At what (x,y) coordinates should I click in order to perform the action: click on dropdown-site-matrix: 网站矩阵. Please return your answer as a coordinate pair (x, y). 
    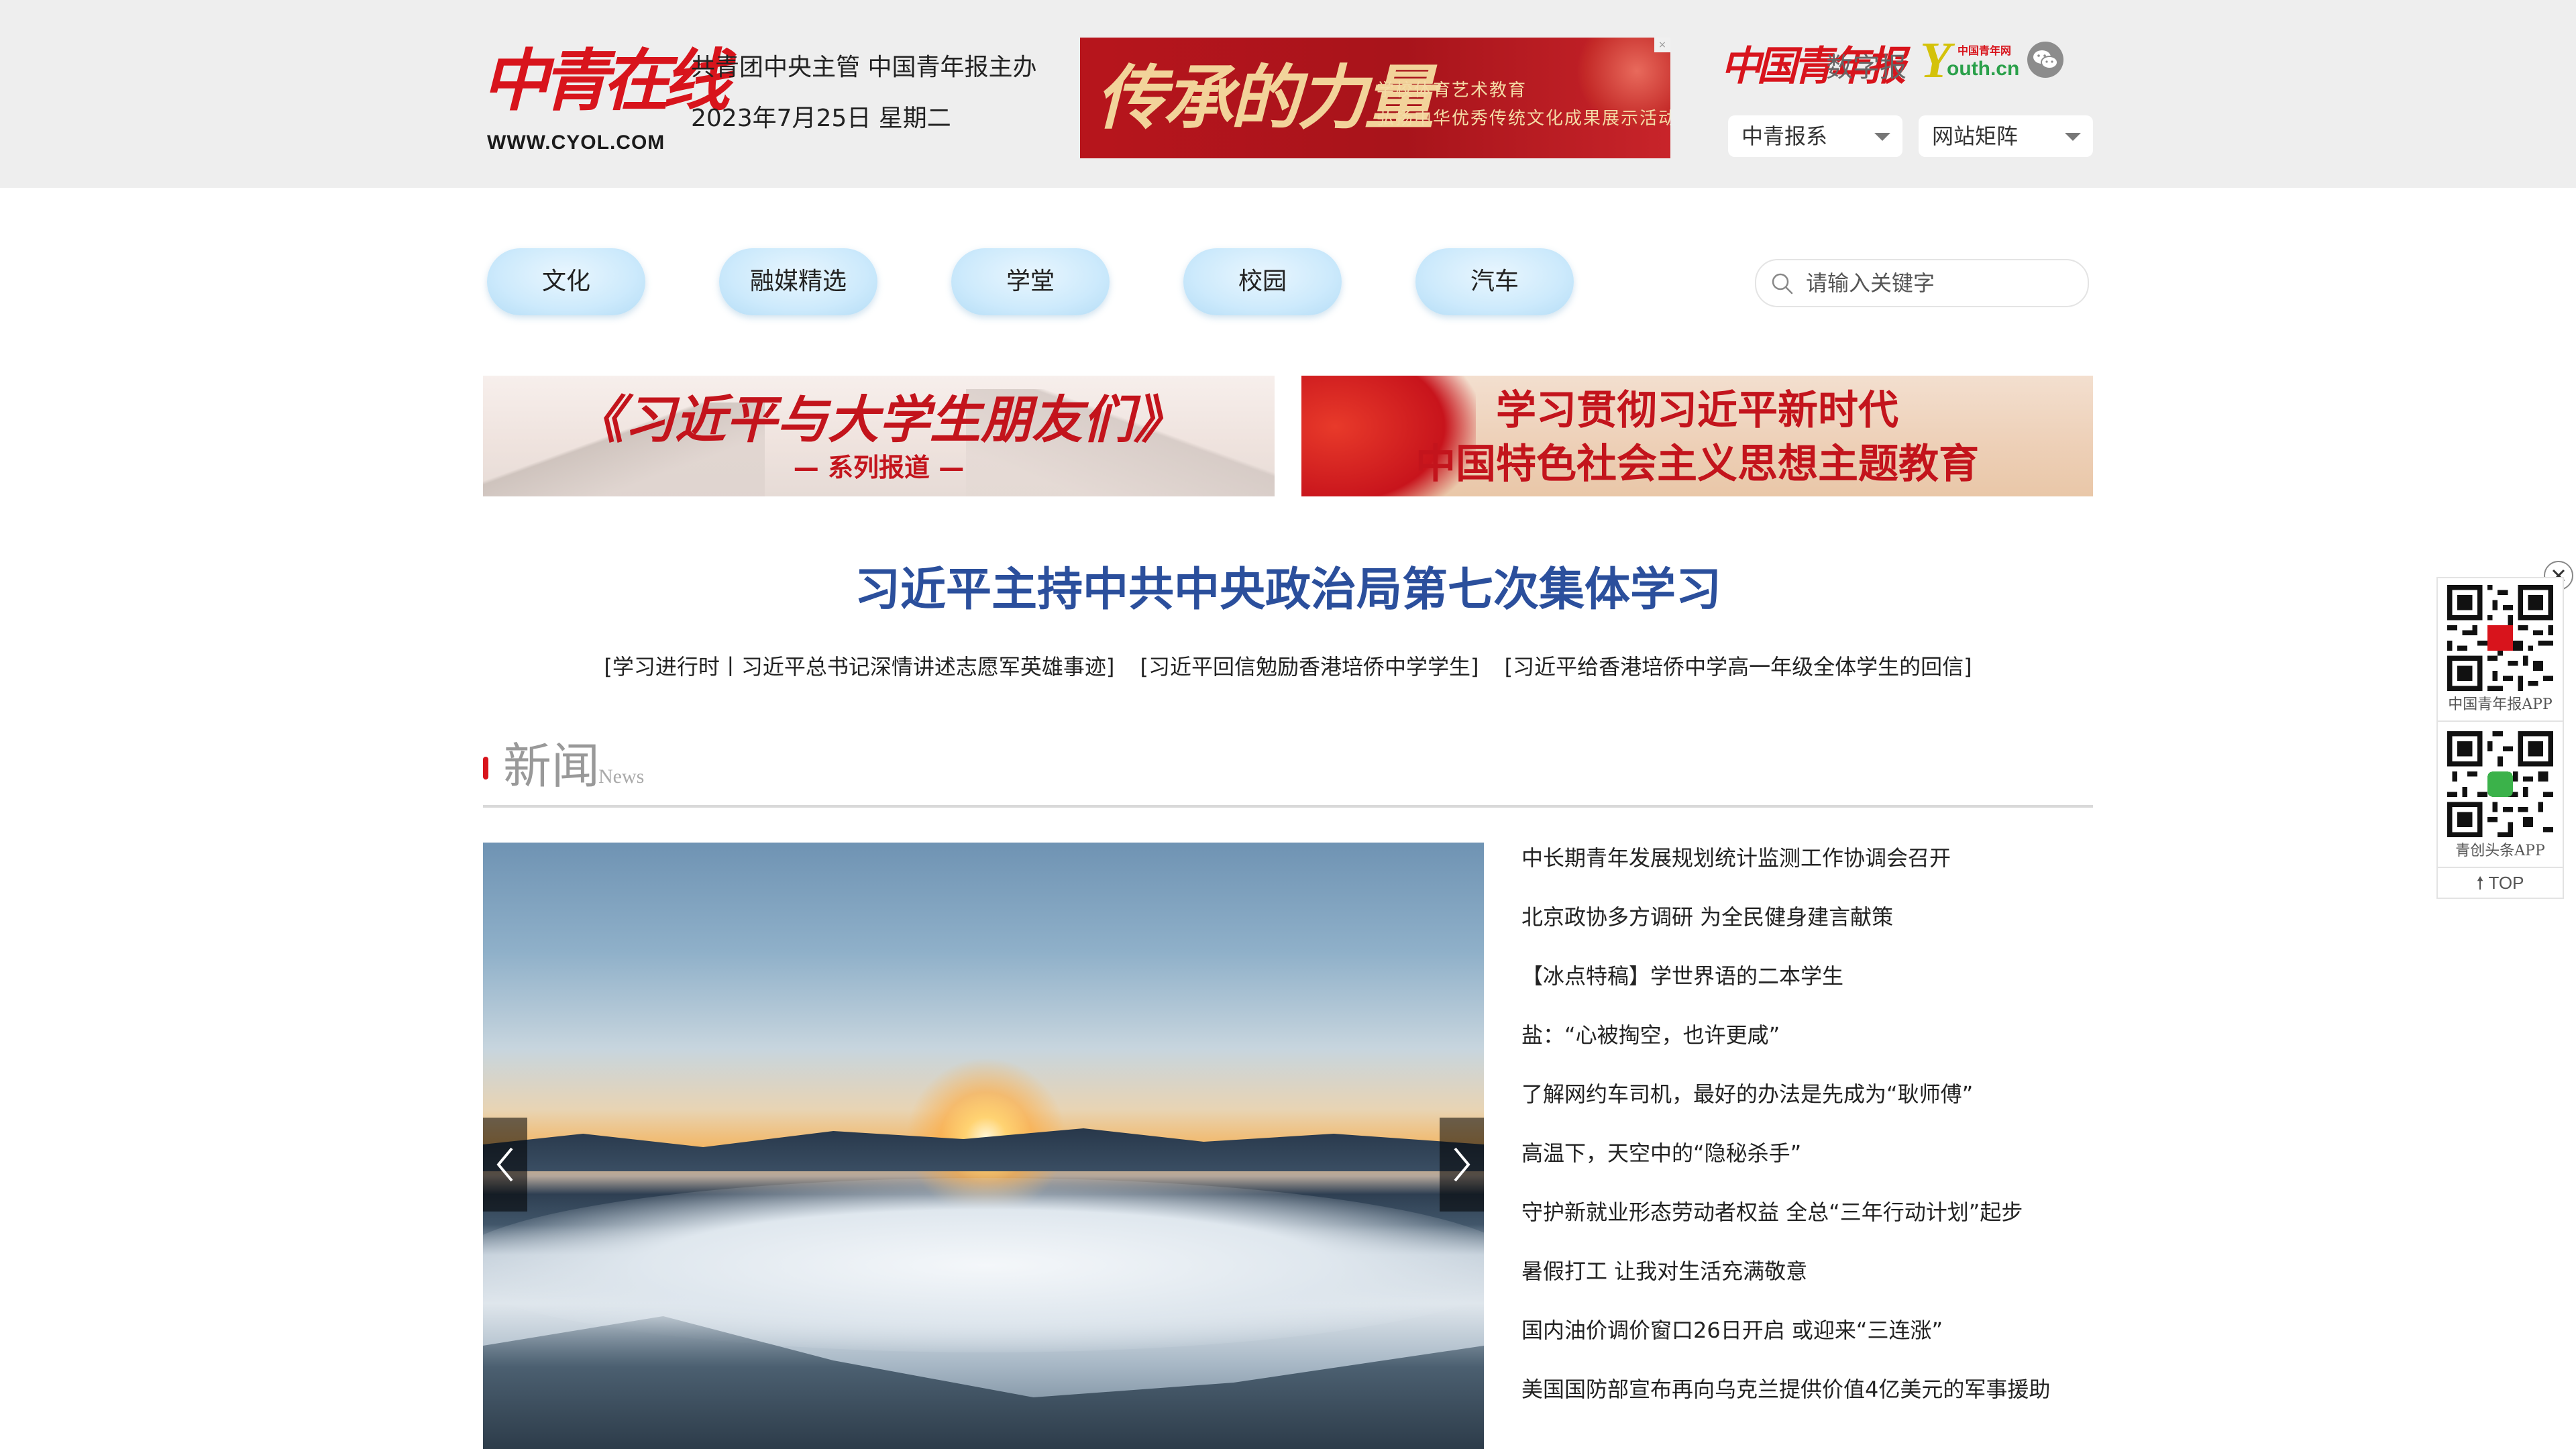
    Looking at the image, I should click on (2006, 136).